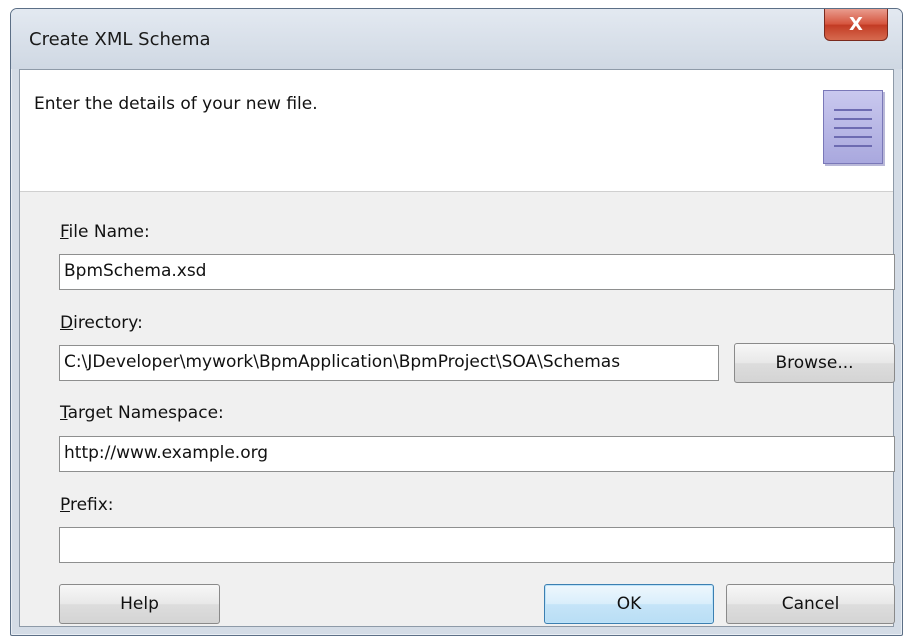 This screenshot has width=911, height=643. Describe the element at coordinates (853, 127) in the screenshot. I see `document-icon` at that location.